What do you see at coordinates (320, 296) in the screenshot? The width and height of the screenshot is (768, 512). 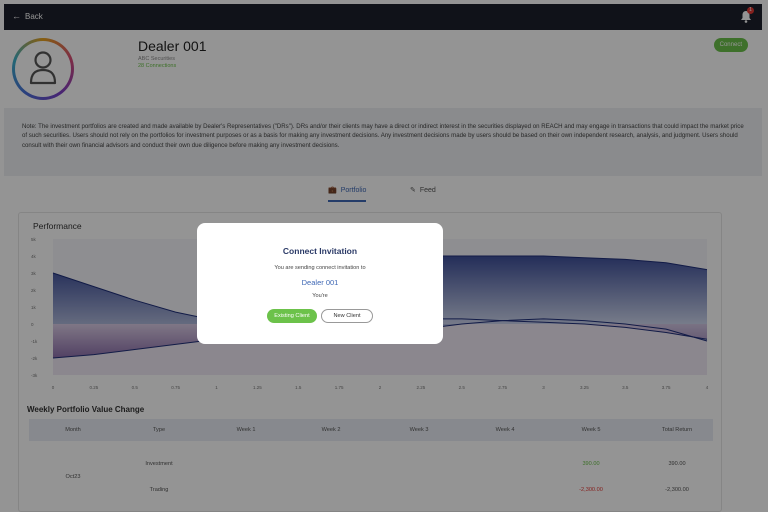 I see `modal-youre-label: You're` at bounding box center [320, 296].